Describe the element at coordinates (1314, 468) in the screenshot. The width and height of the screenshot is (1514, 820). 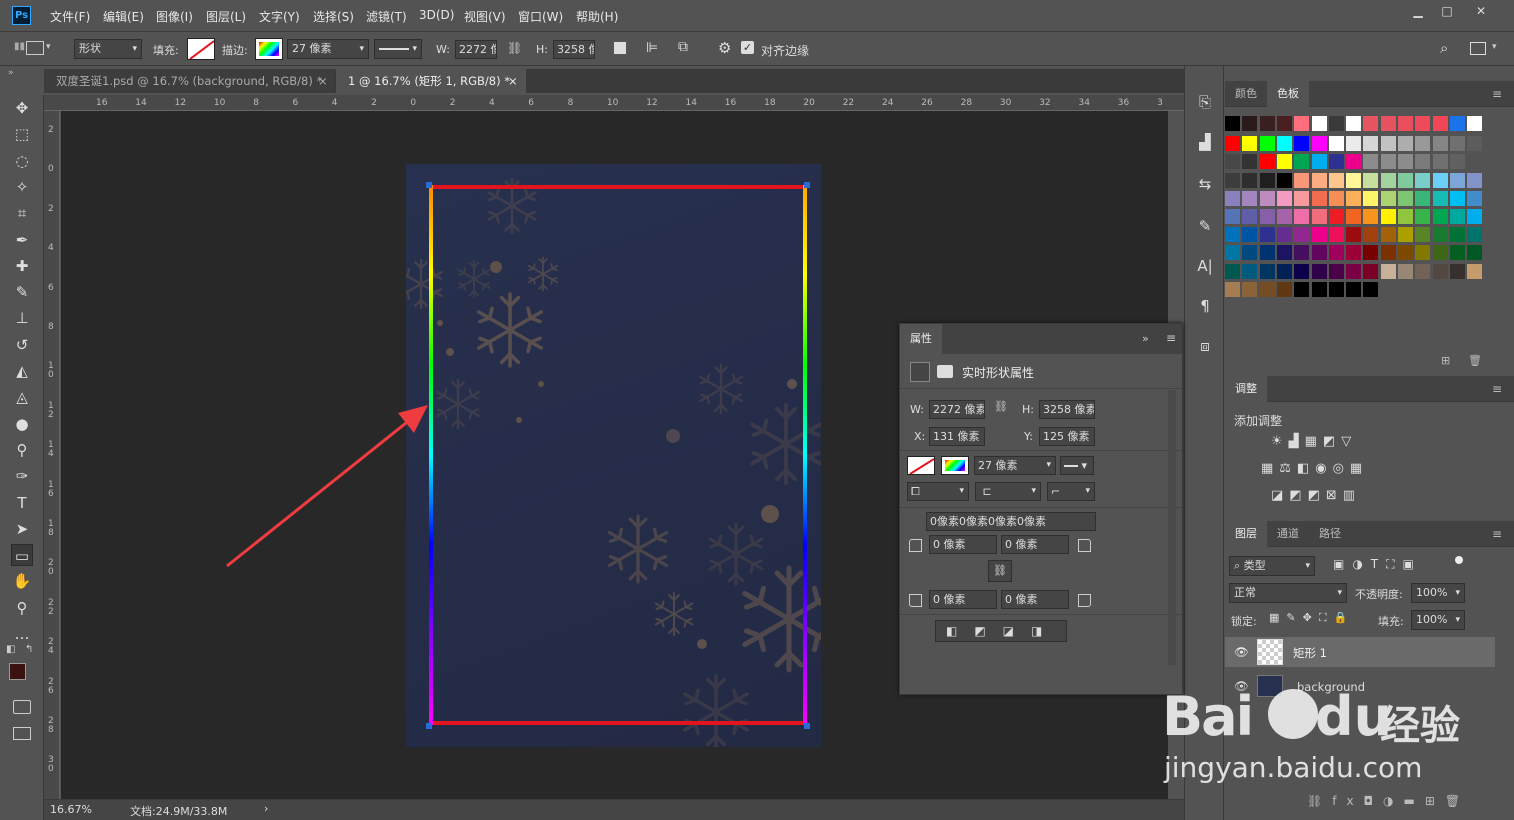
I see `adjustment-icons-row2: ▦⚖◧◉◎▦` at that location.